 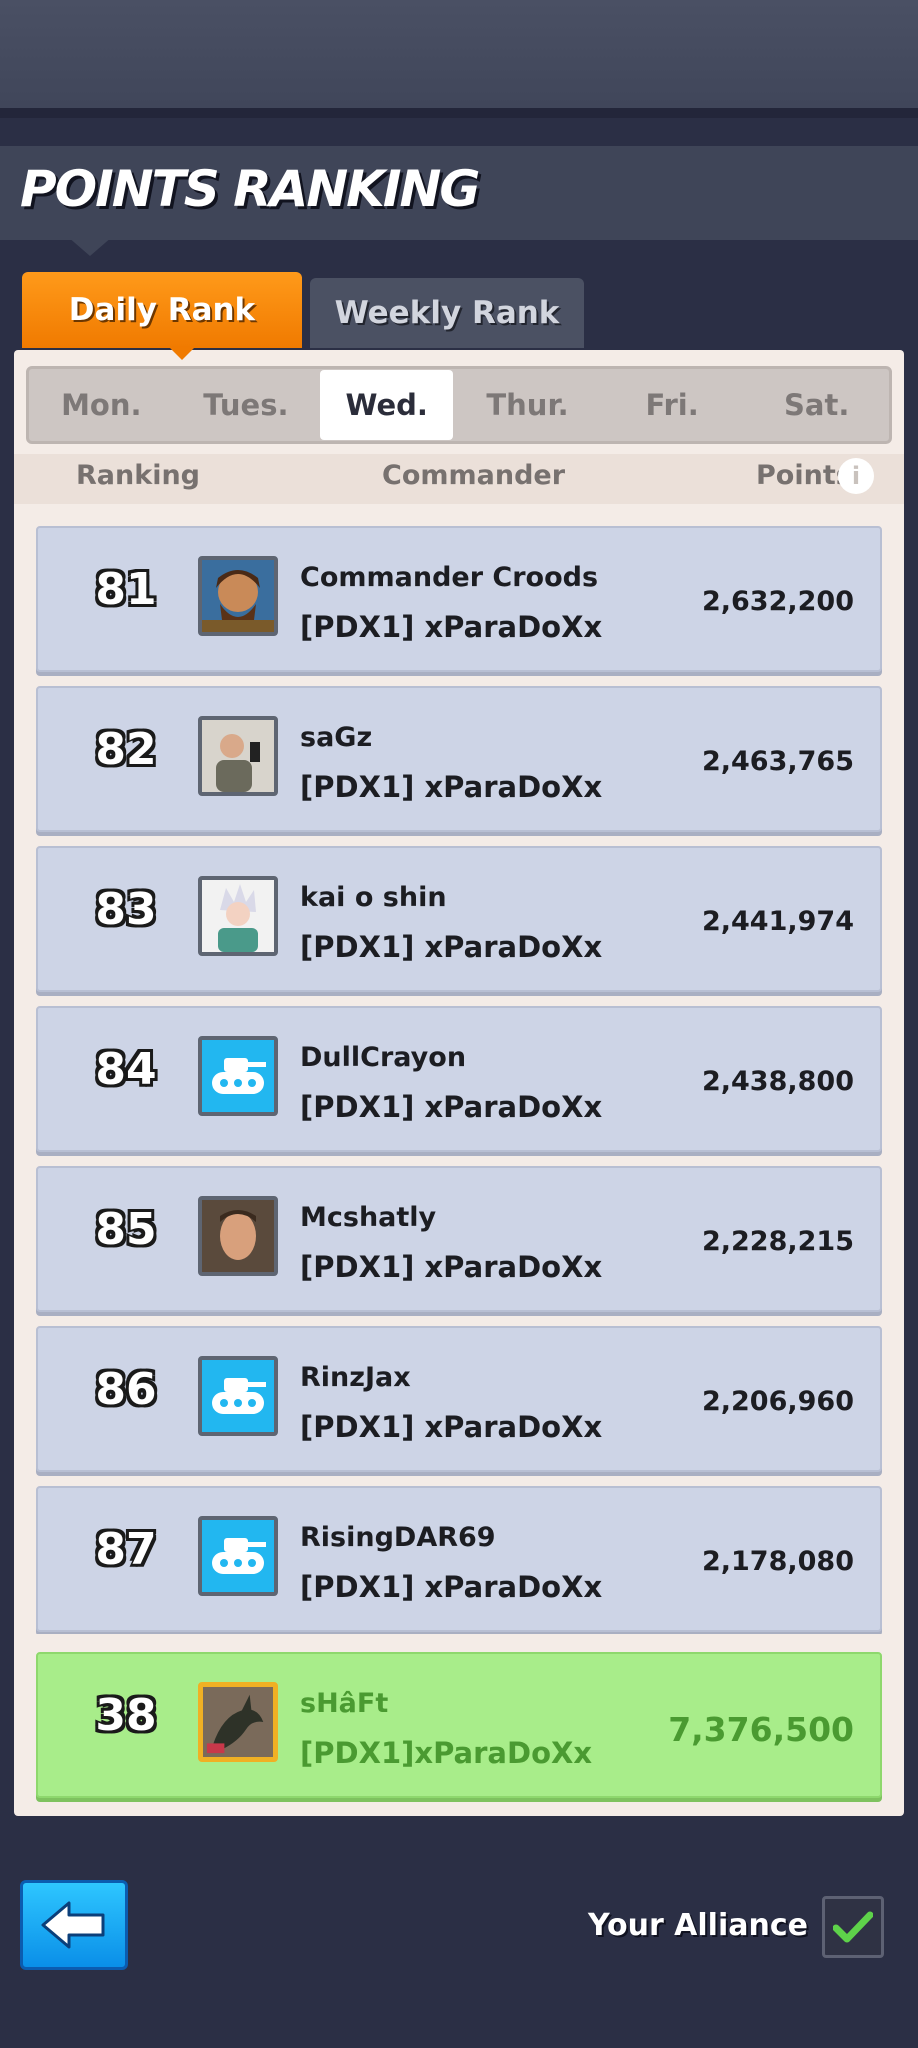 I want to click on back-arrow-icon, so click(x=73, y=1925).